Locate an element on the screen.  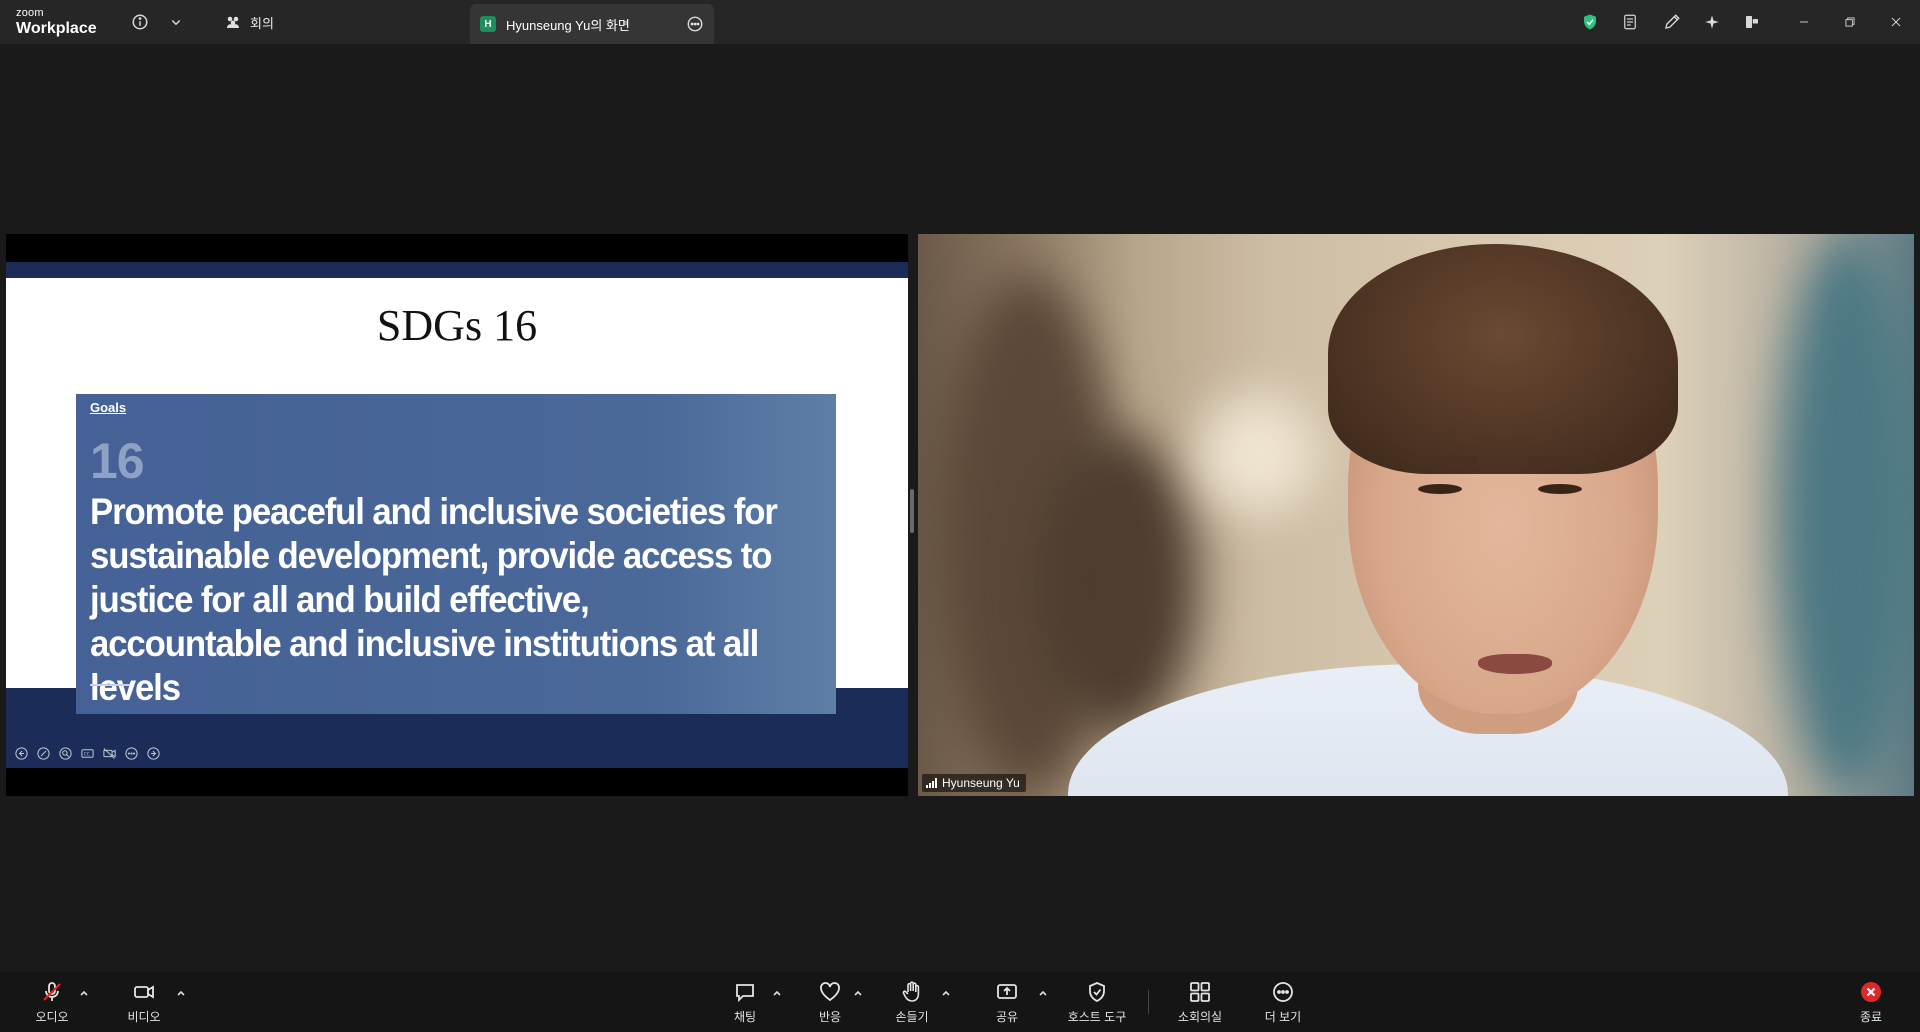
more-button: 더 보기 is located at coordinates (1283, 1003).